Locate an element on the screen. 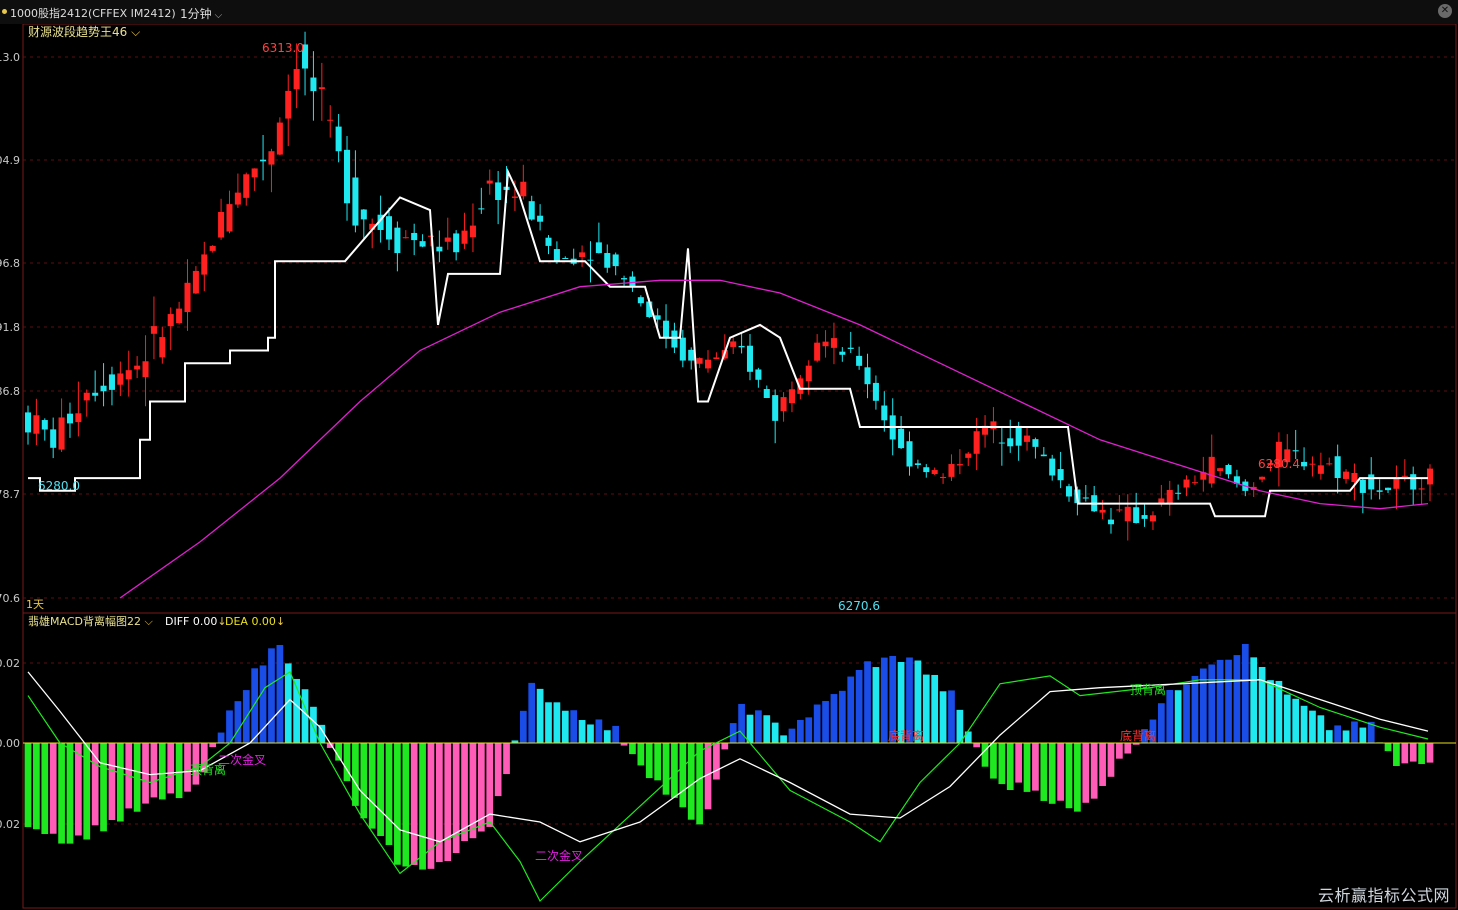 The image size is (1458, 910). y-tick-label: 0.00 is located at coordinates (10, 743).